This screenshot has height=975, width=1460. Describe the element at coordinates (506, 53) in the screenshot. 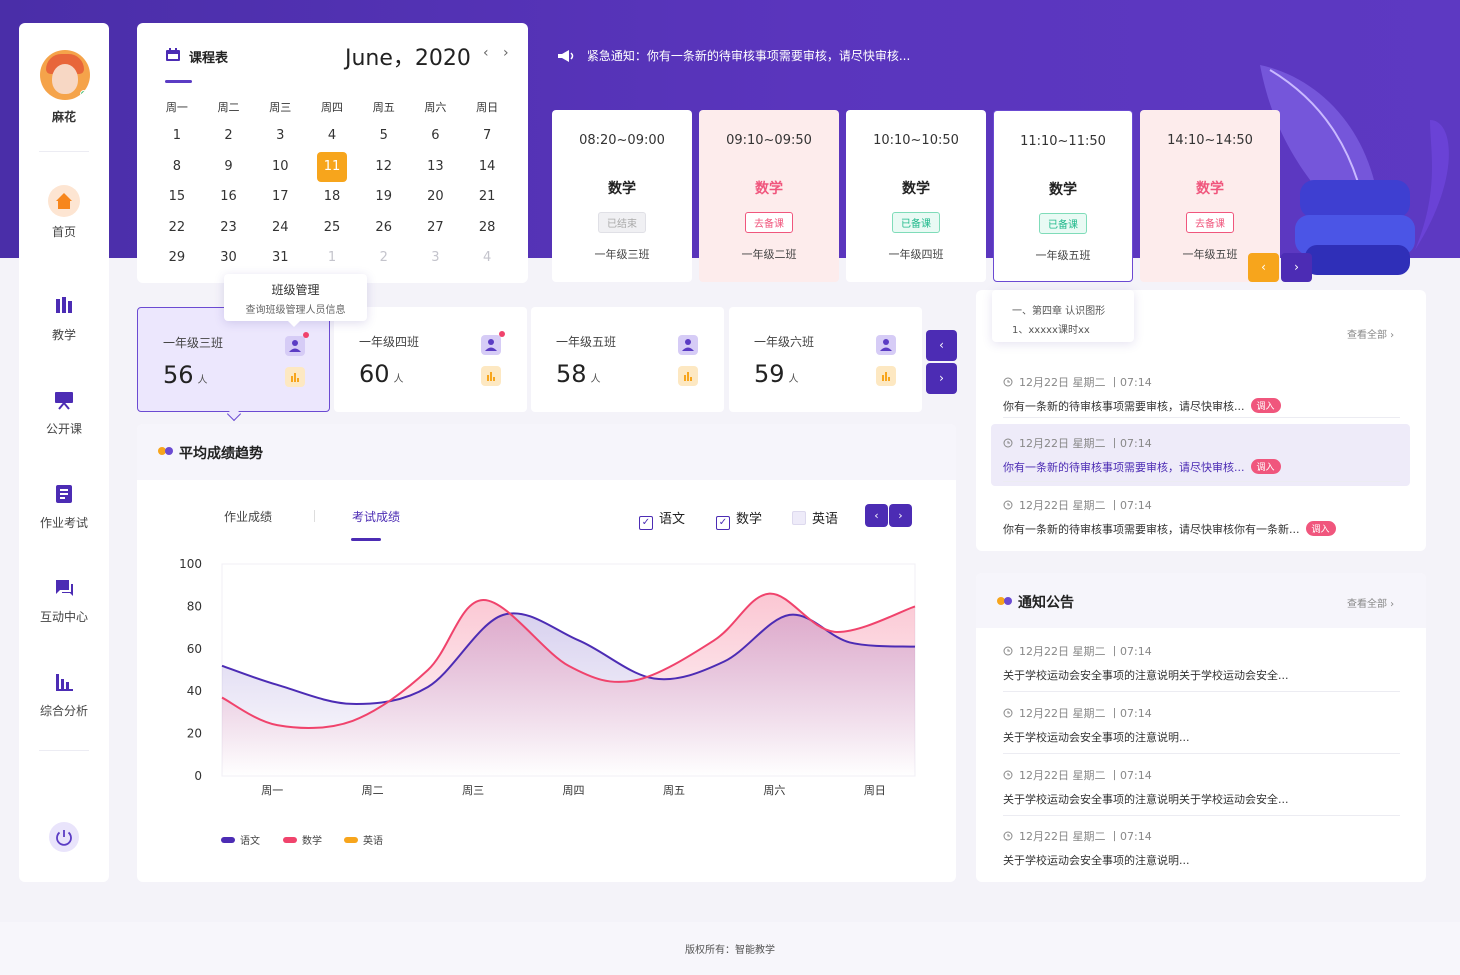

I see `calendar-next-button: ›` at that location.